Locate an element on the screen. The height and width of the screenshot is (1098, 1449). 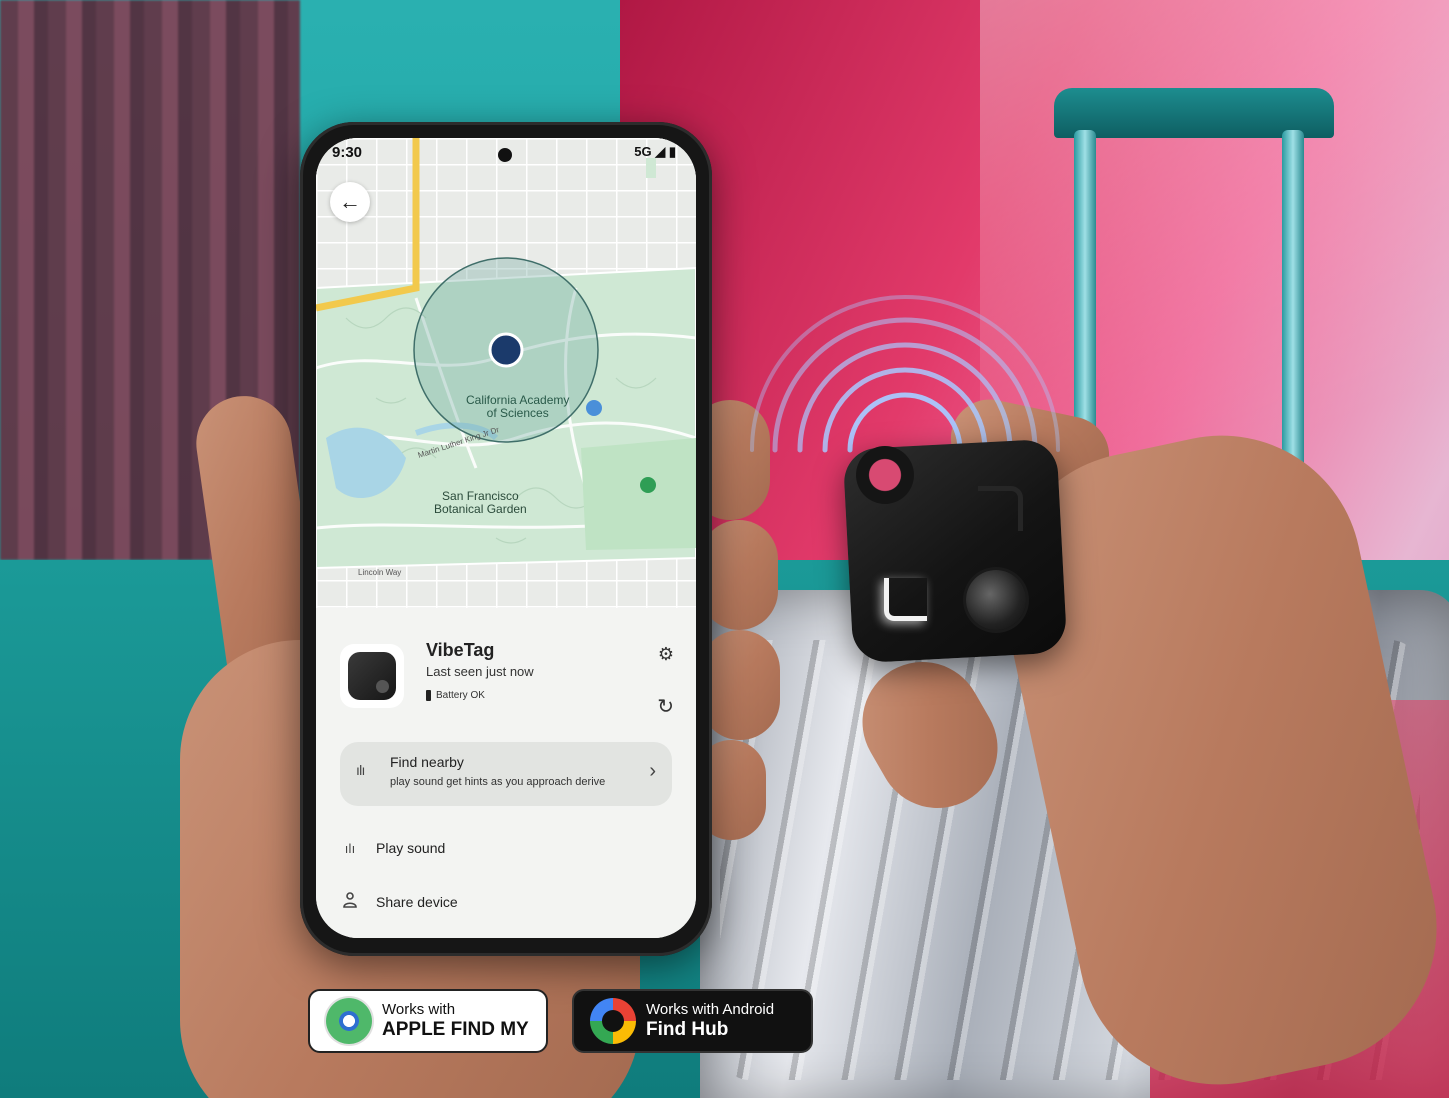
tracker-thumbnail-icon is located at coordinates (372, 676).